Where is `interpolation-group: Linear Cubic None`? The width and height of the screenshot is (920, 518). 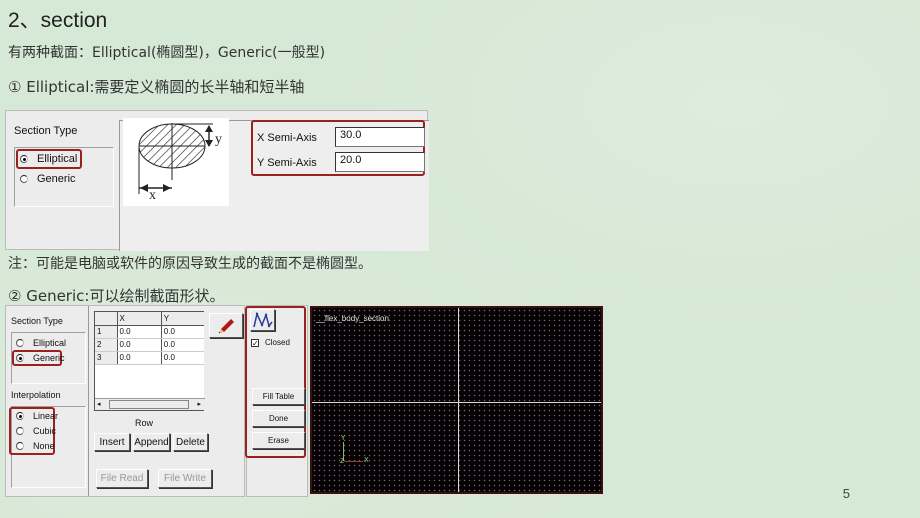 interpolation-group: Linear Cubic None is located at coordinates (47, 447).